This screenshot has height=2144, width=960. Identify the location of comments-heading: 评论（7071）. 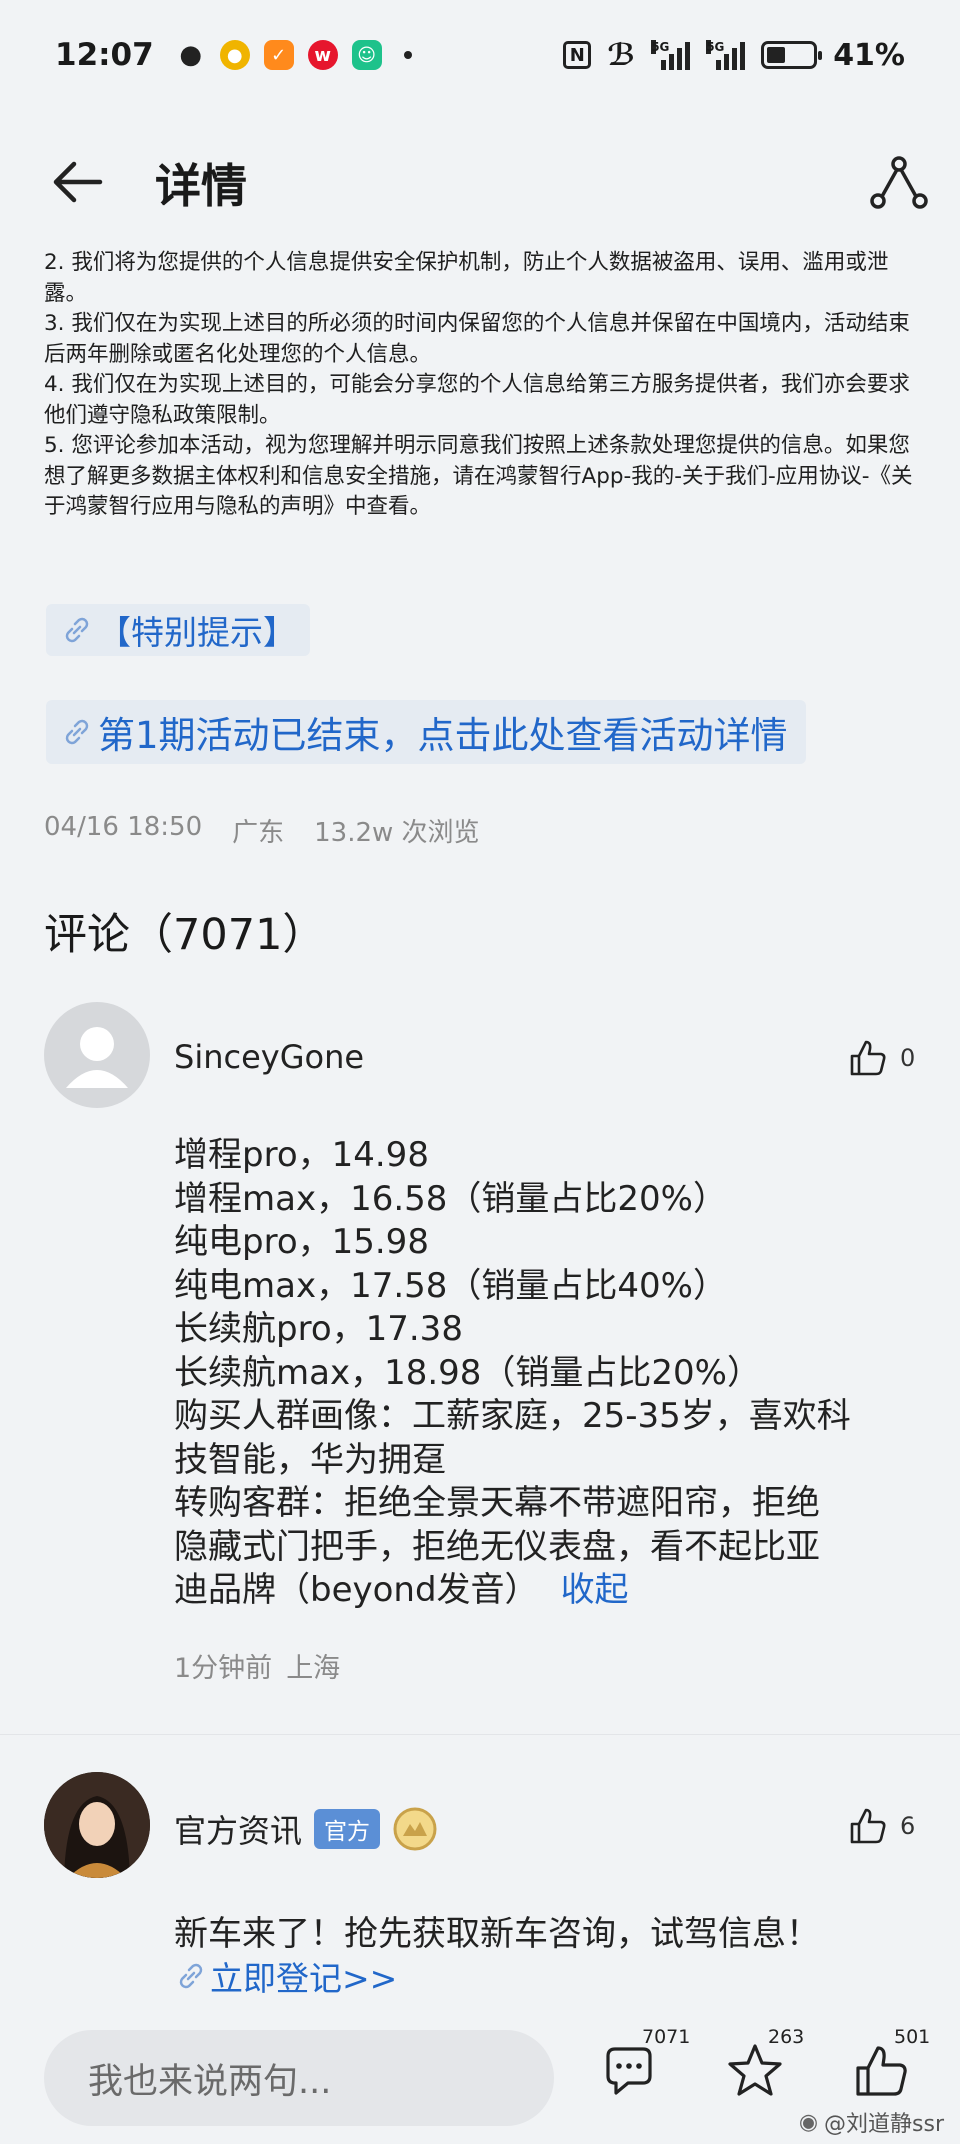
(185, 935).